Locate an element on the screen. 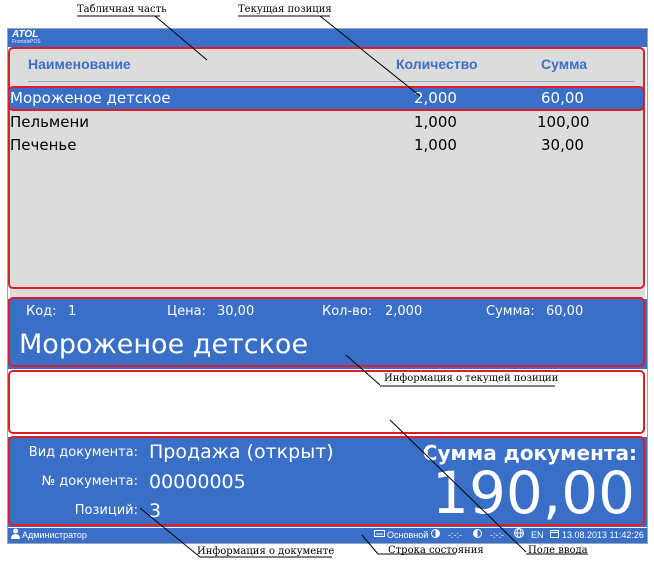 This screenshot has width=654, height=577. annotation-current-info: Информация о текущей позиции is located at coordinates (471, 378).